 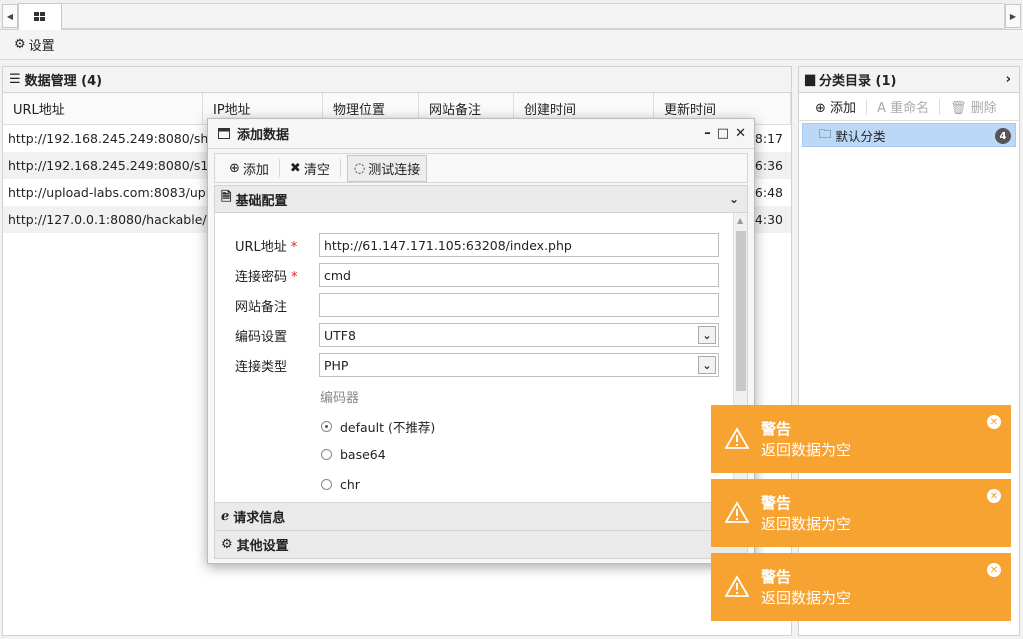 What do you see at coordinates (481, 545) in the screenshot?
I see `other-settings-section-header: ⚙ 其他设置` at bounding box center [481, 545].